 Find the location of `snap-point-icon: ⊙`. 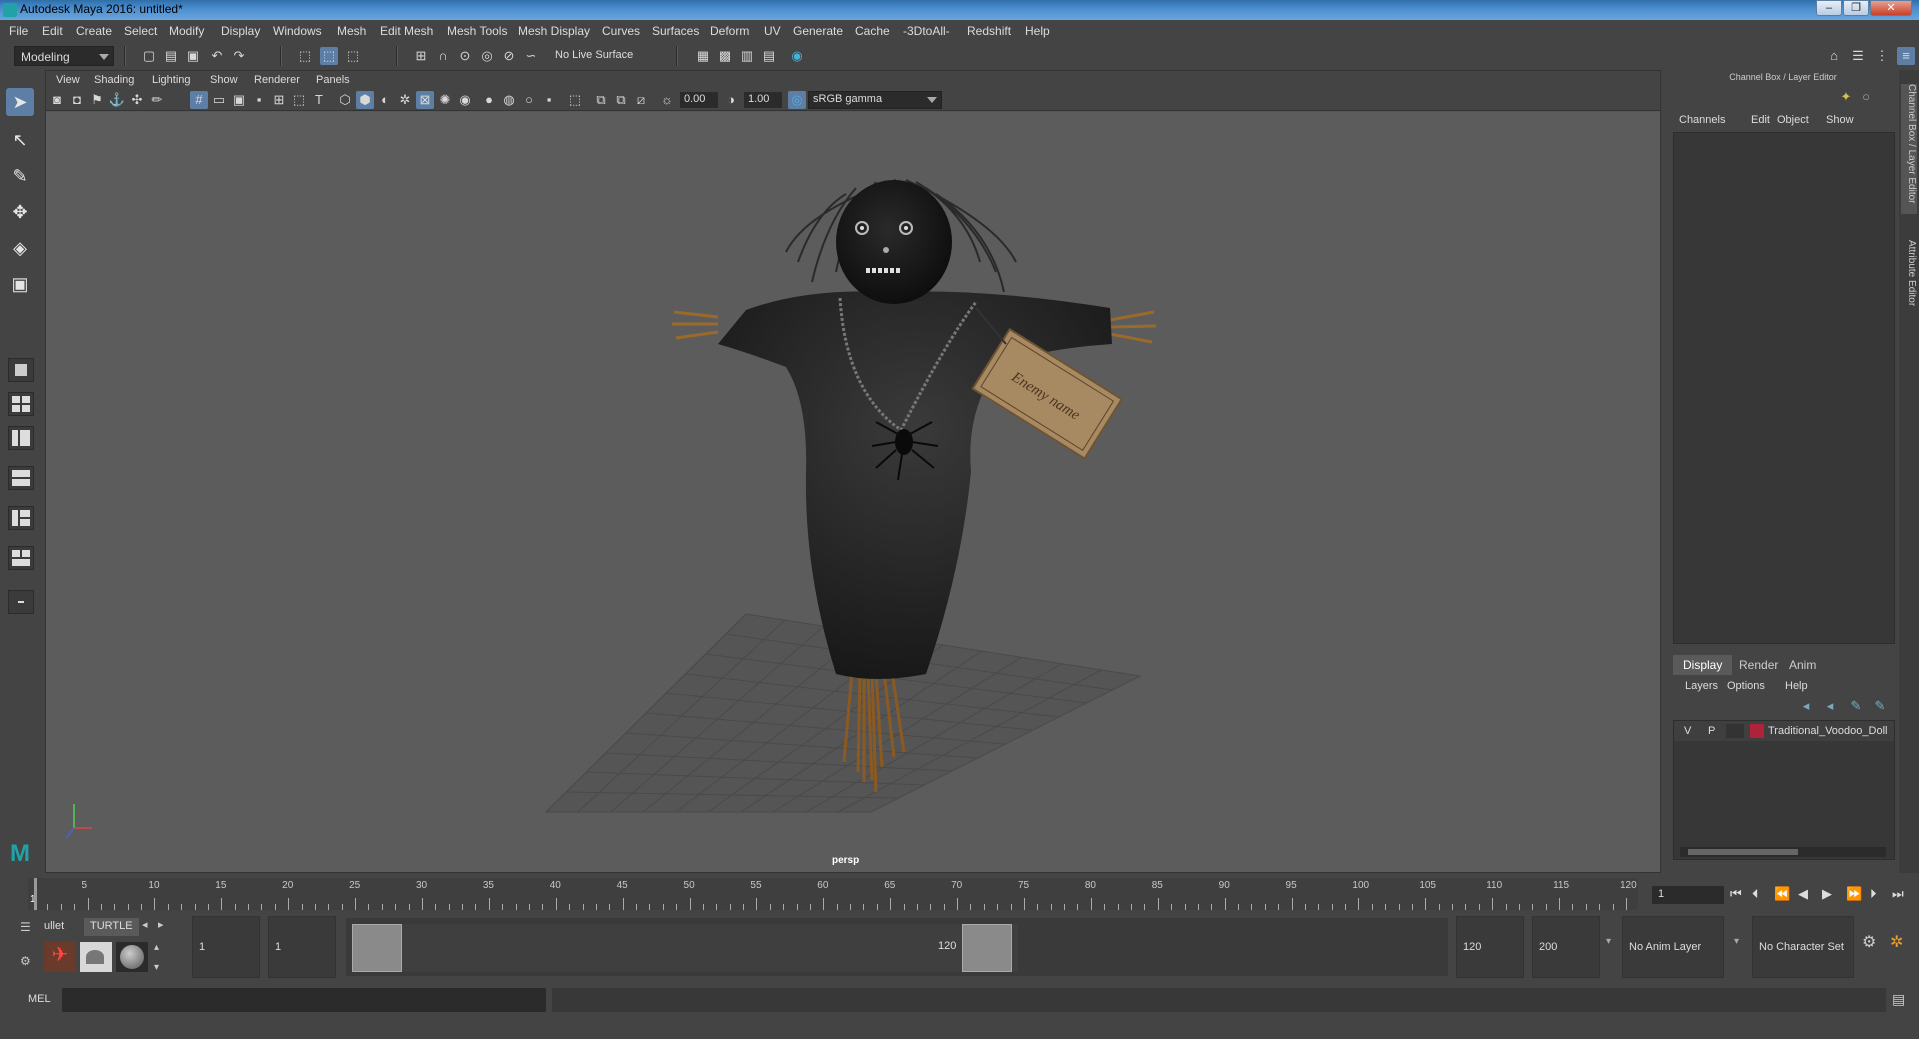

snap-point-icon: ⊙ is located at coordinates (465, 56).